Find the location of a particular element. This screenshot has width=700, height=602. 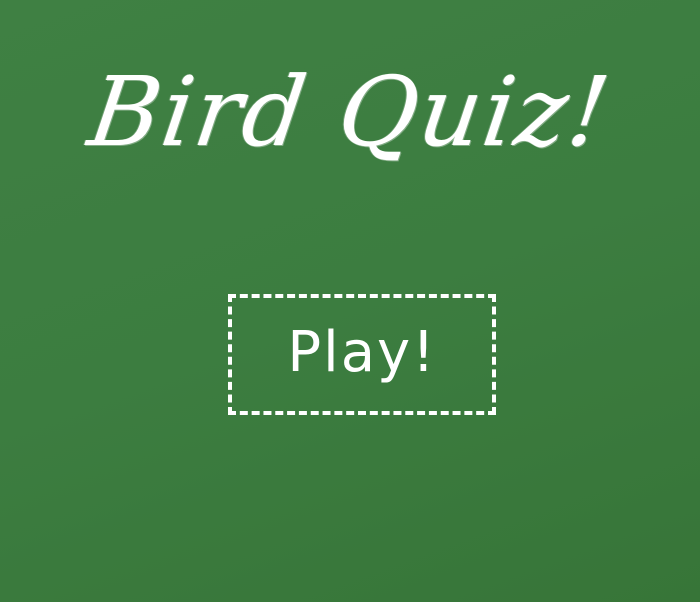

play-button-label: Play! is located at coordinates (362, 352).